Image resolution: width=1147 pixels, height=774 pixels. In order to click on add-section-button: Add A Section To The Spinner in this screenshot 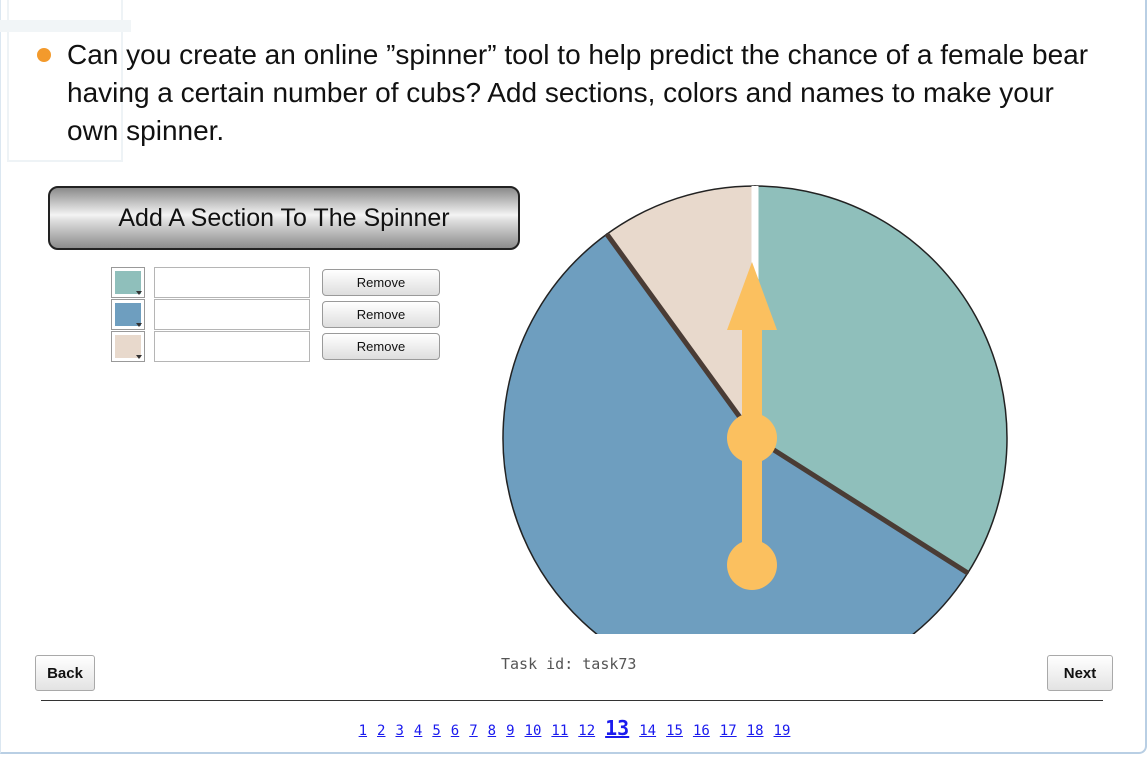, I will do `click(284, 218)`.